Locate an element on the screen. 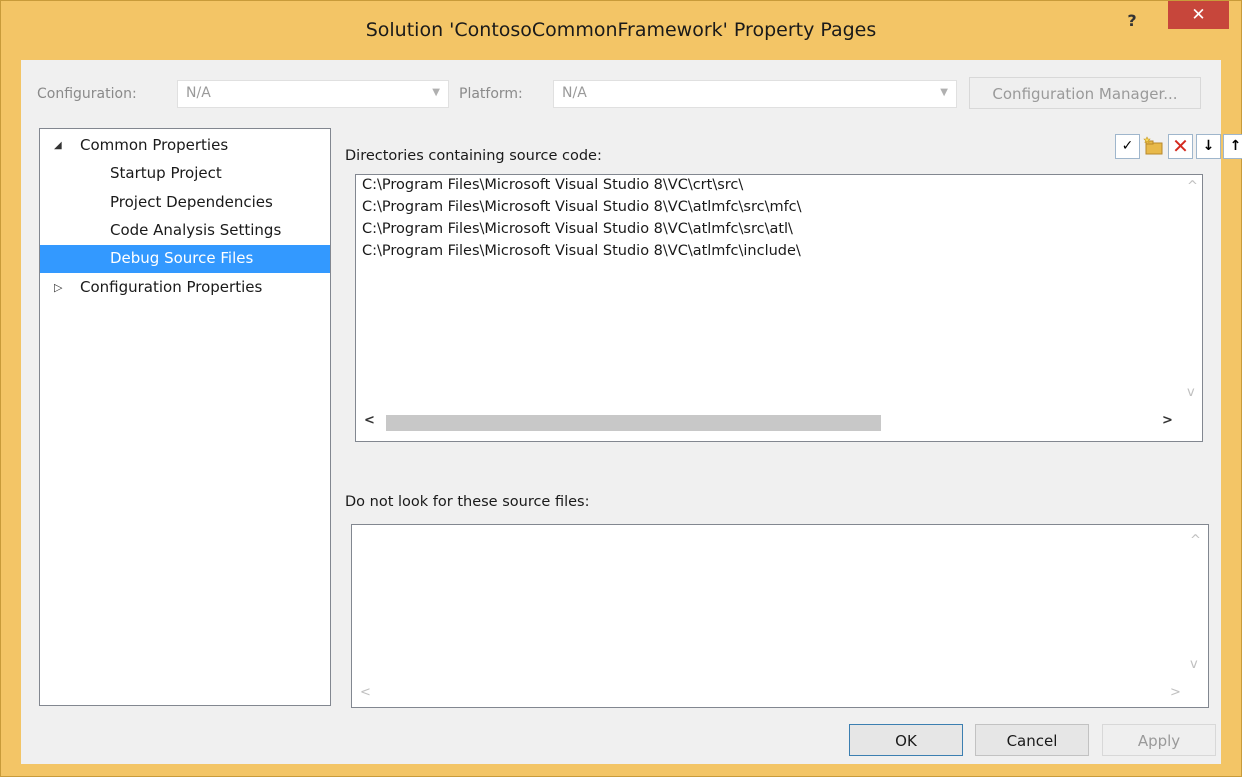 The image size is (1242, 777). tree-item-configuration-properties: Configuration Properties is located at coordinates (171, 287).